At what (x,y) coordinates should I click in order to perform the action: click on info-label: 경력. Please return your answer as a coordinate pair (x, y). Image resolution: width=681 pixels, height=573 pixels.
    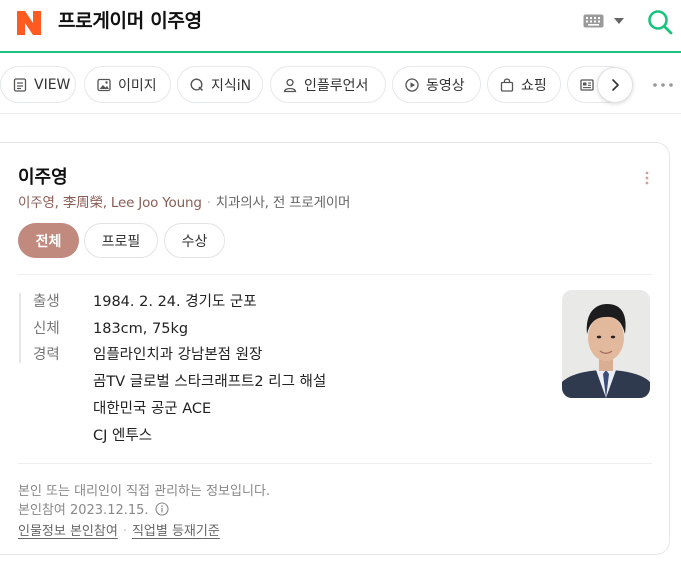
    Looking at the image, I should click on (46, 355).